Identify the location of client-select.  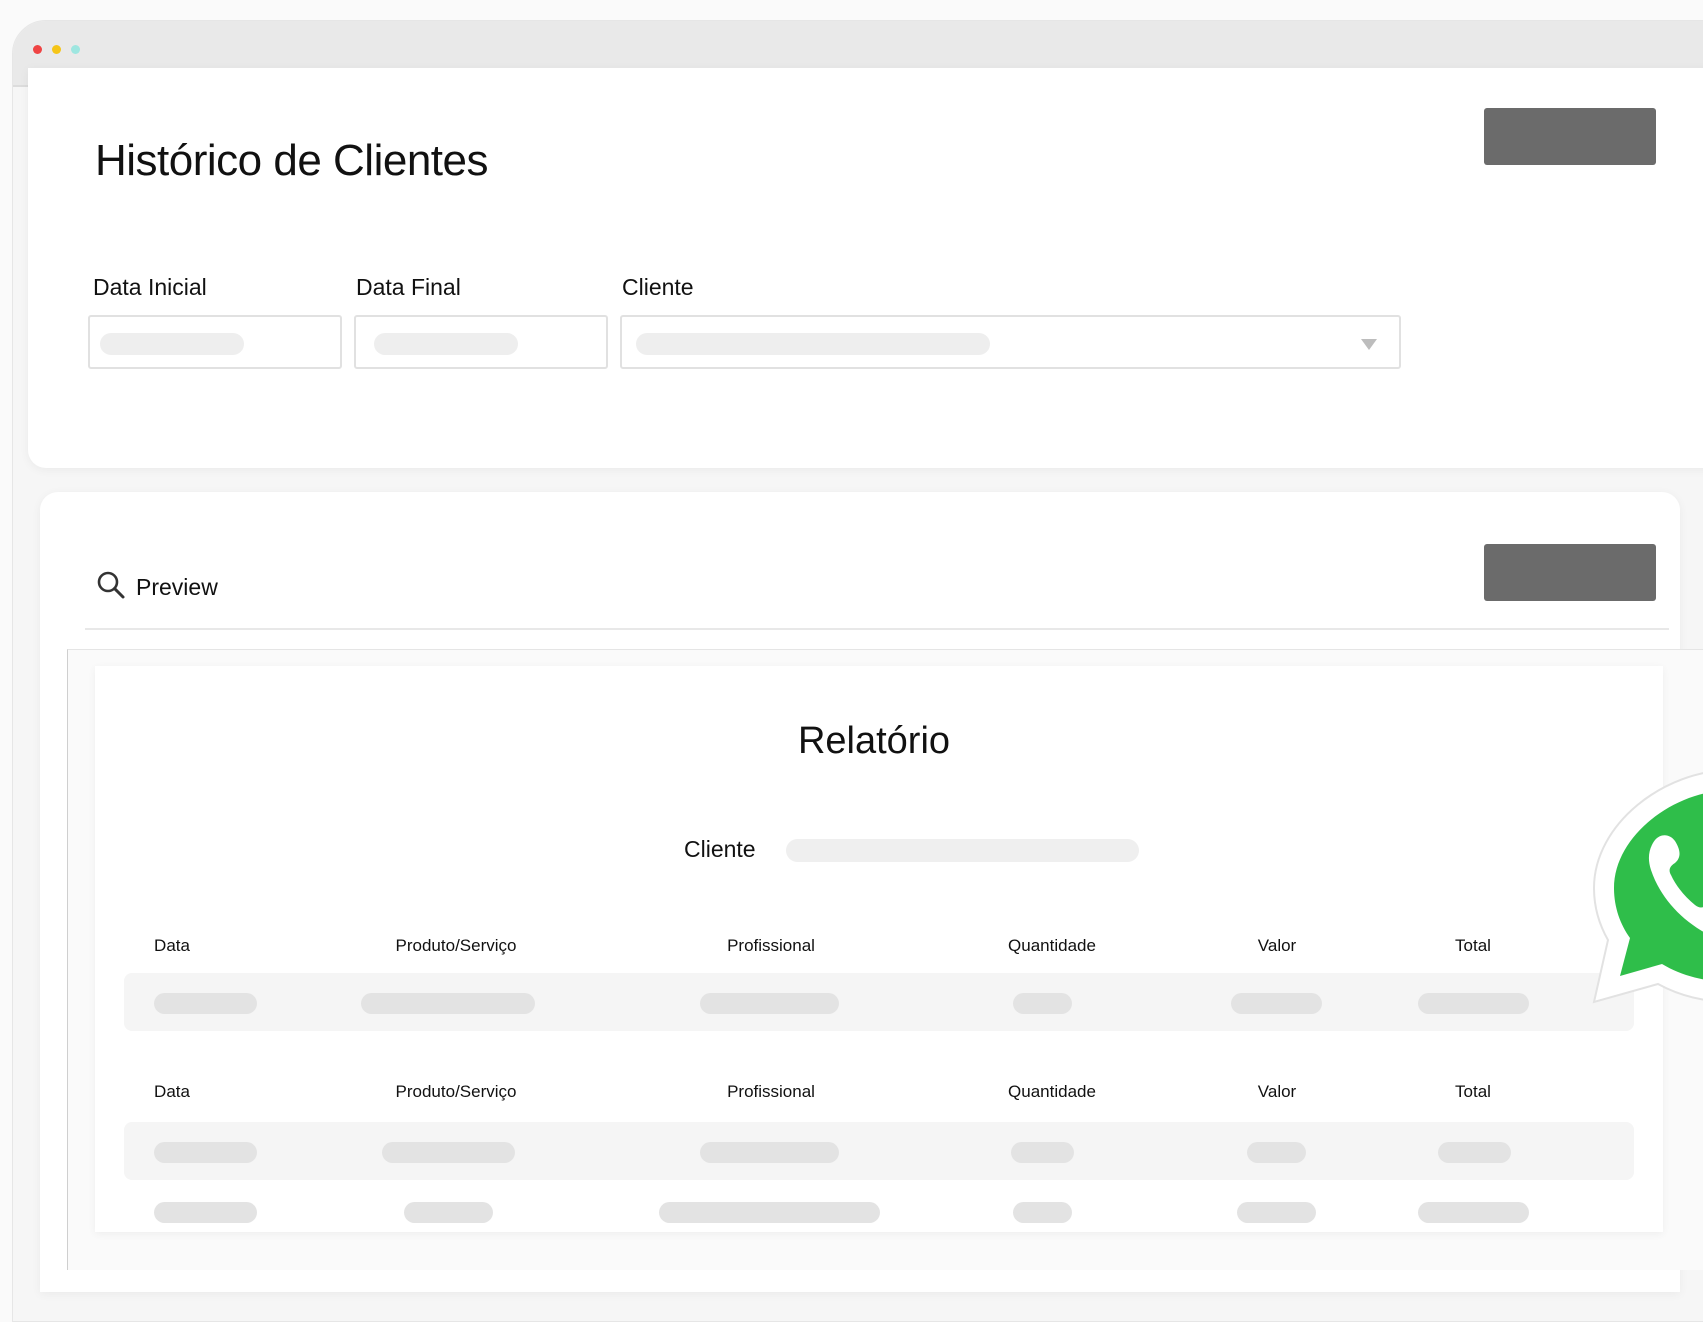
(1010, 342).